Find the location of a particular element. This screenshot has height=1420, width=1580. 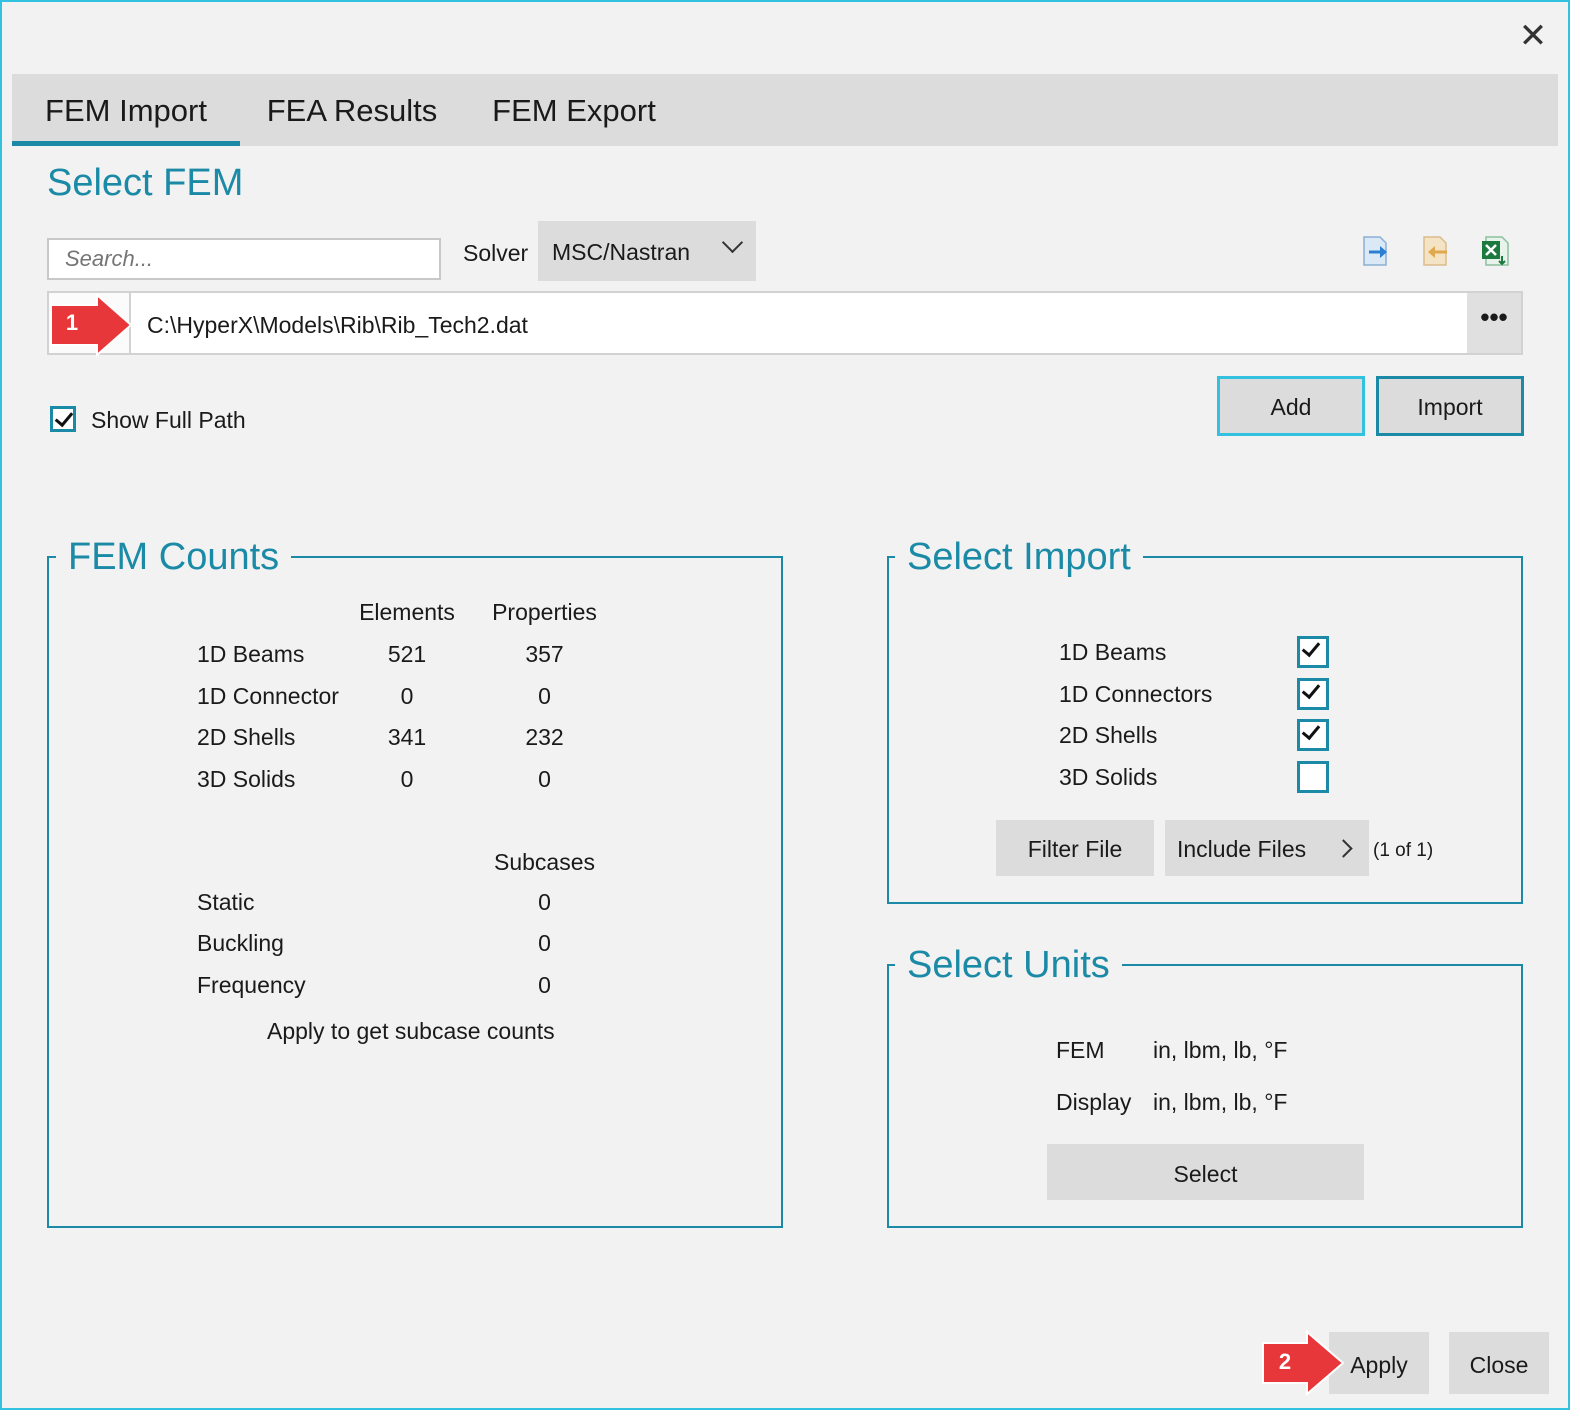

show-full-path-label: Show Full Path is located at coordinates (168, 420).